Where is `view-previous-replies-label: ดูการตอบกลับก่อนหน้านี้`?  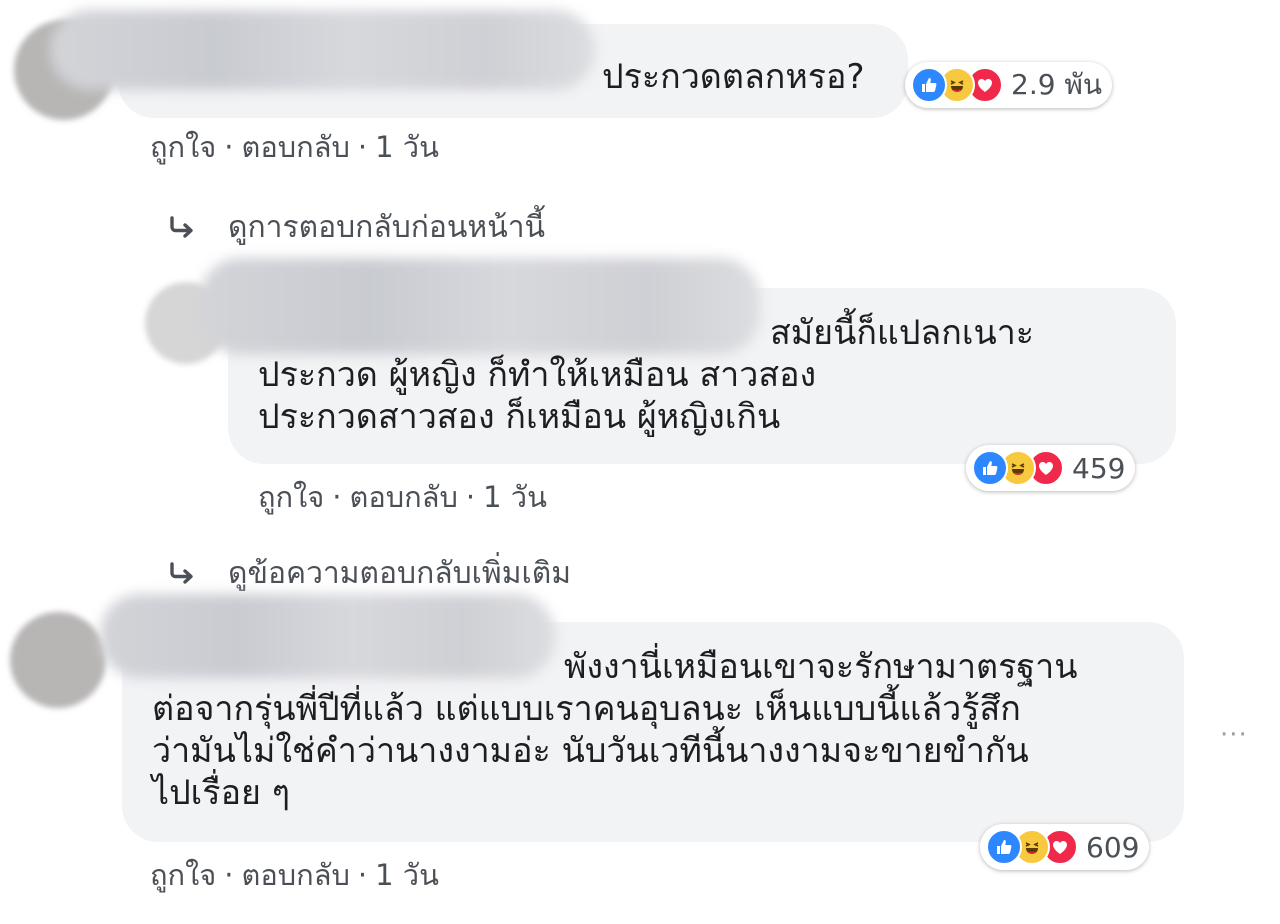 view-previous-replies-label: ดูการตอบกลับก่อนหน้านี้ is located at coordinates (387, 227).